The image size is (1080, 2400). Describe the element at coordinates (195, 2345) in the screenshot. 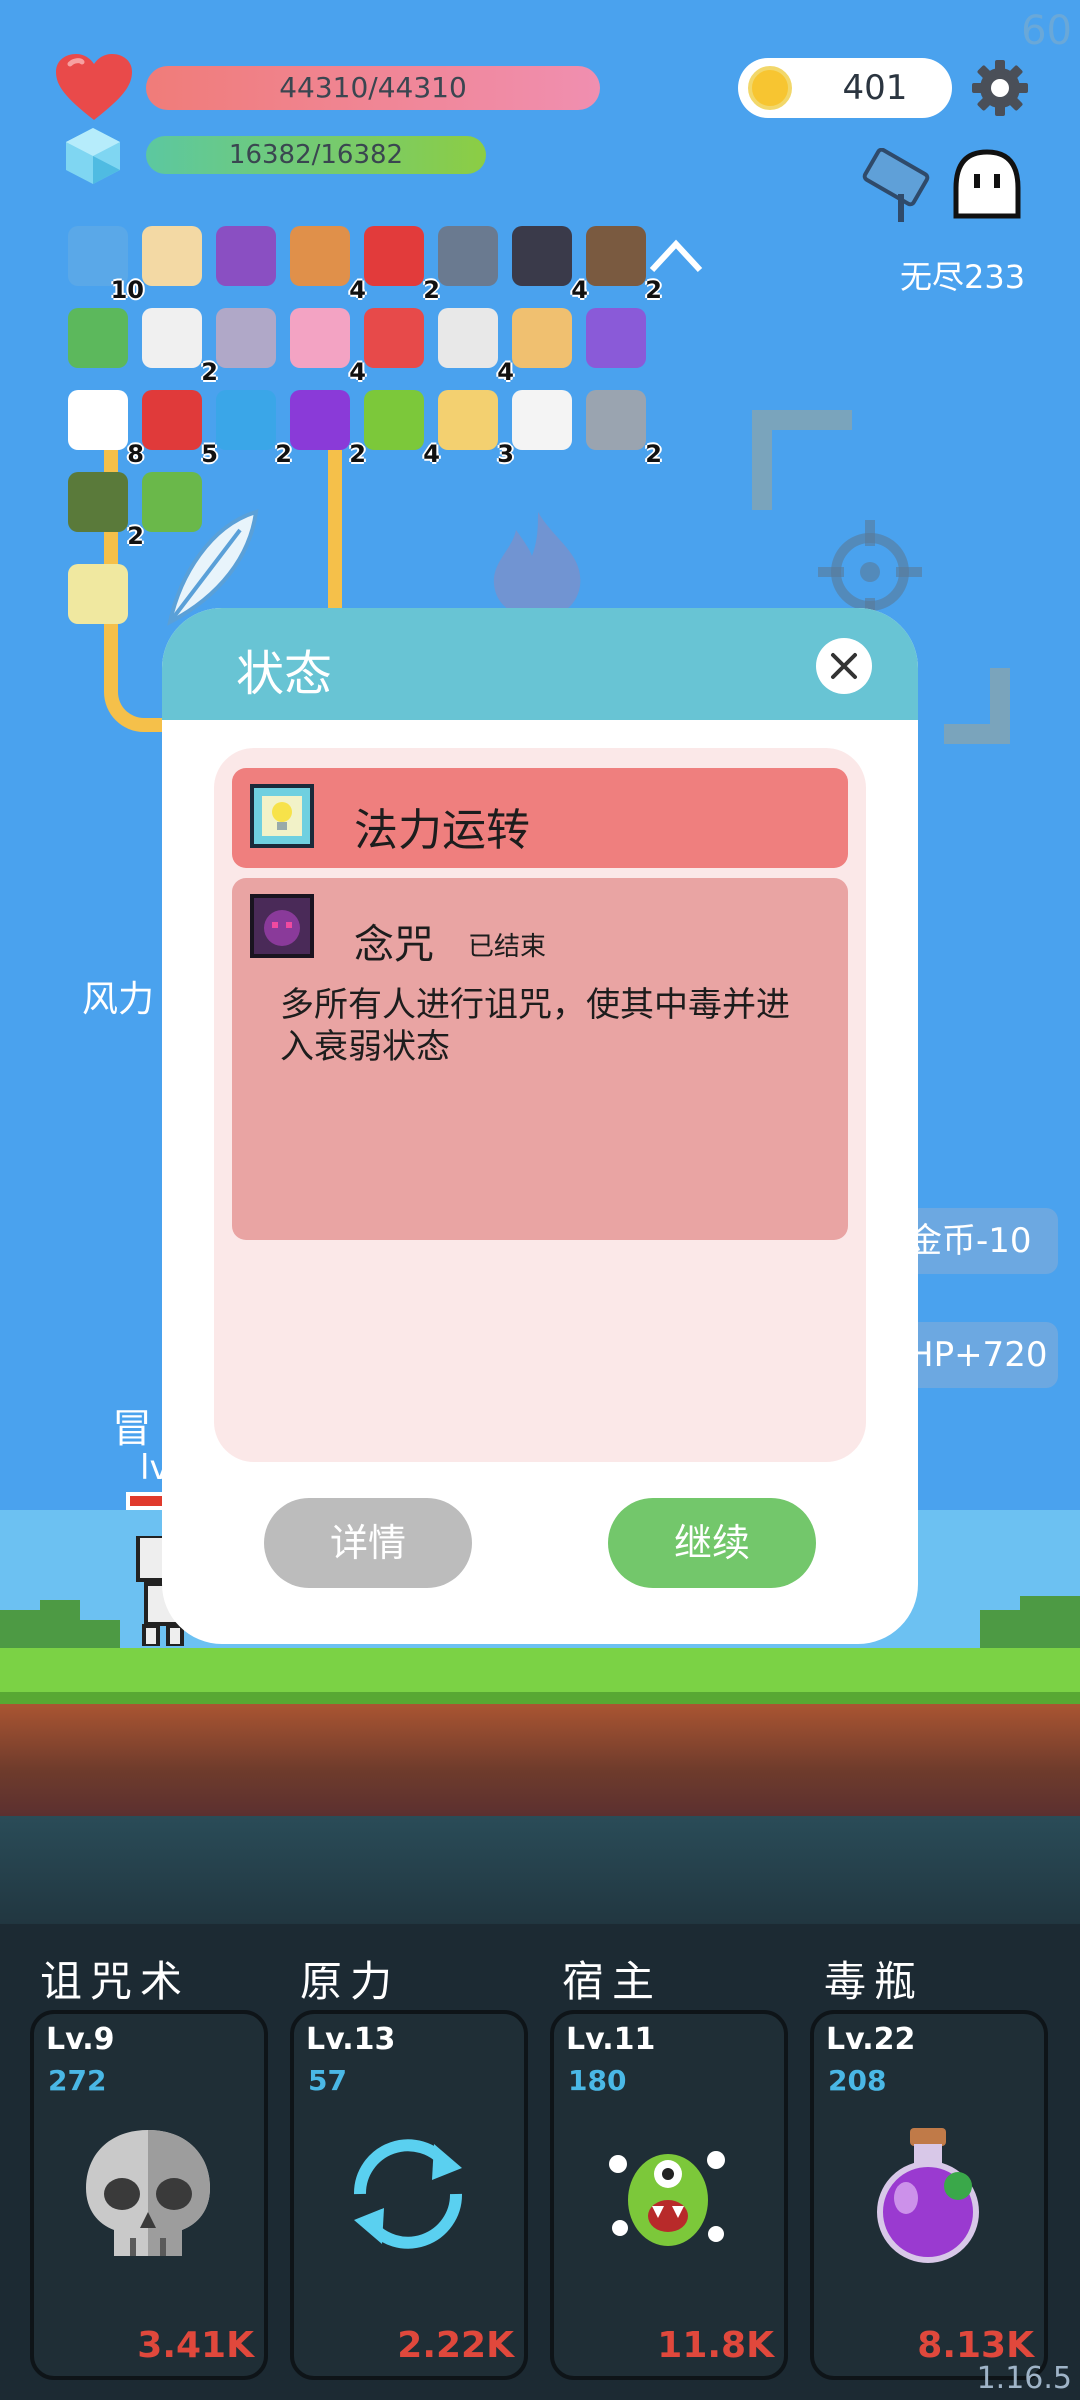

I see `skill-cost: 3.41K` at that location.